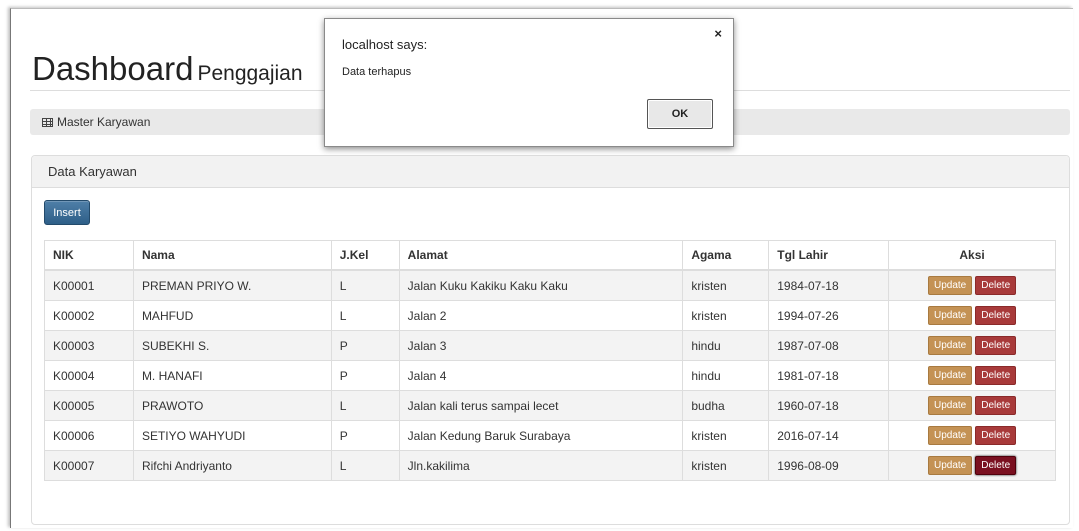 This screenshot has height=531, width=1079. I want to click on breadcrumb-master-karyawan: Master Karyawan, so click(103, 122).